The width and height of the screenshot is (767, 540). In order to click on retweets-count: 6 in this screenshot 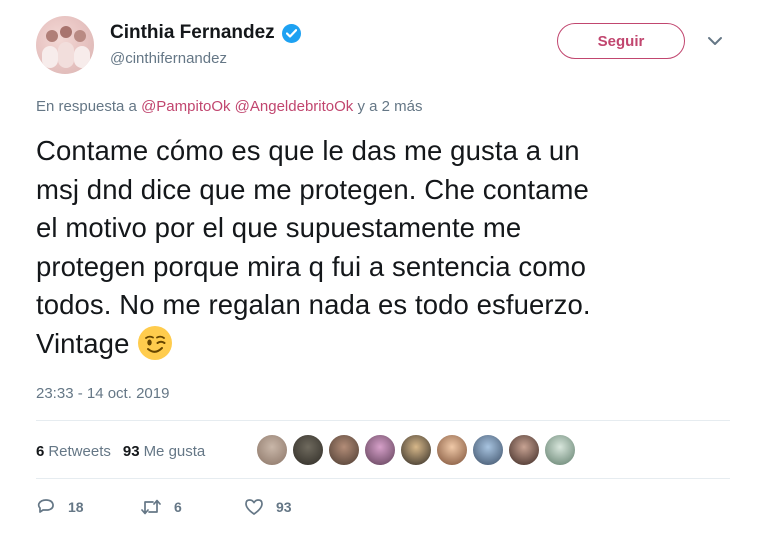, I will do `click(40, 451)`.